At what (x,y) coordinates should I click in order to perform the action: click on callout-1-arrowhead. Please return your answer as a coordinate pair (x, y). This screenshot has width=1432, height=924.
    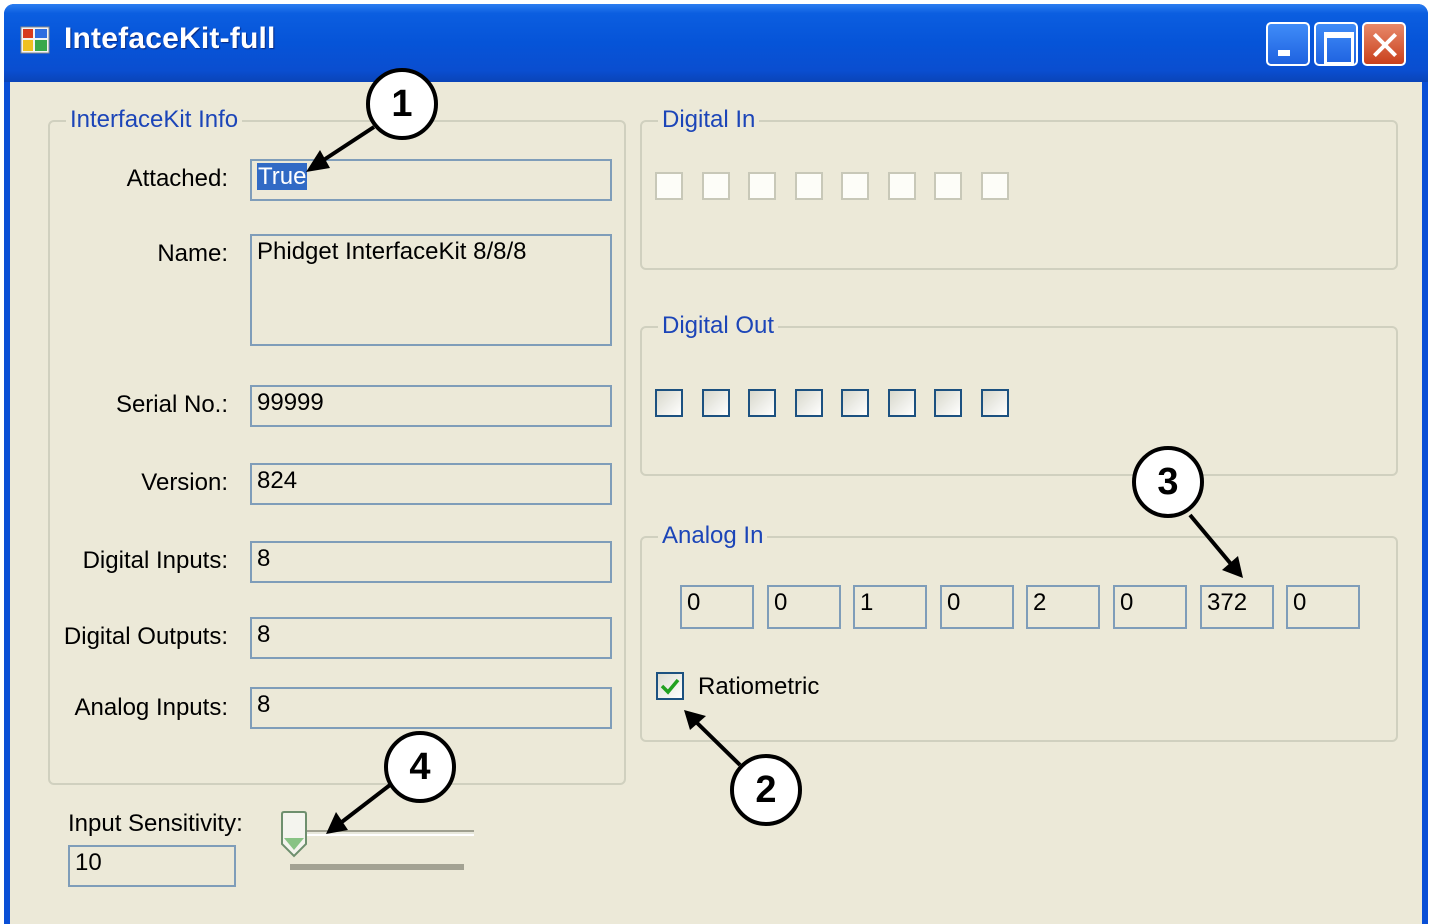
    Looking at the image, I should click on (318, 161).